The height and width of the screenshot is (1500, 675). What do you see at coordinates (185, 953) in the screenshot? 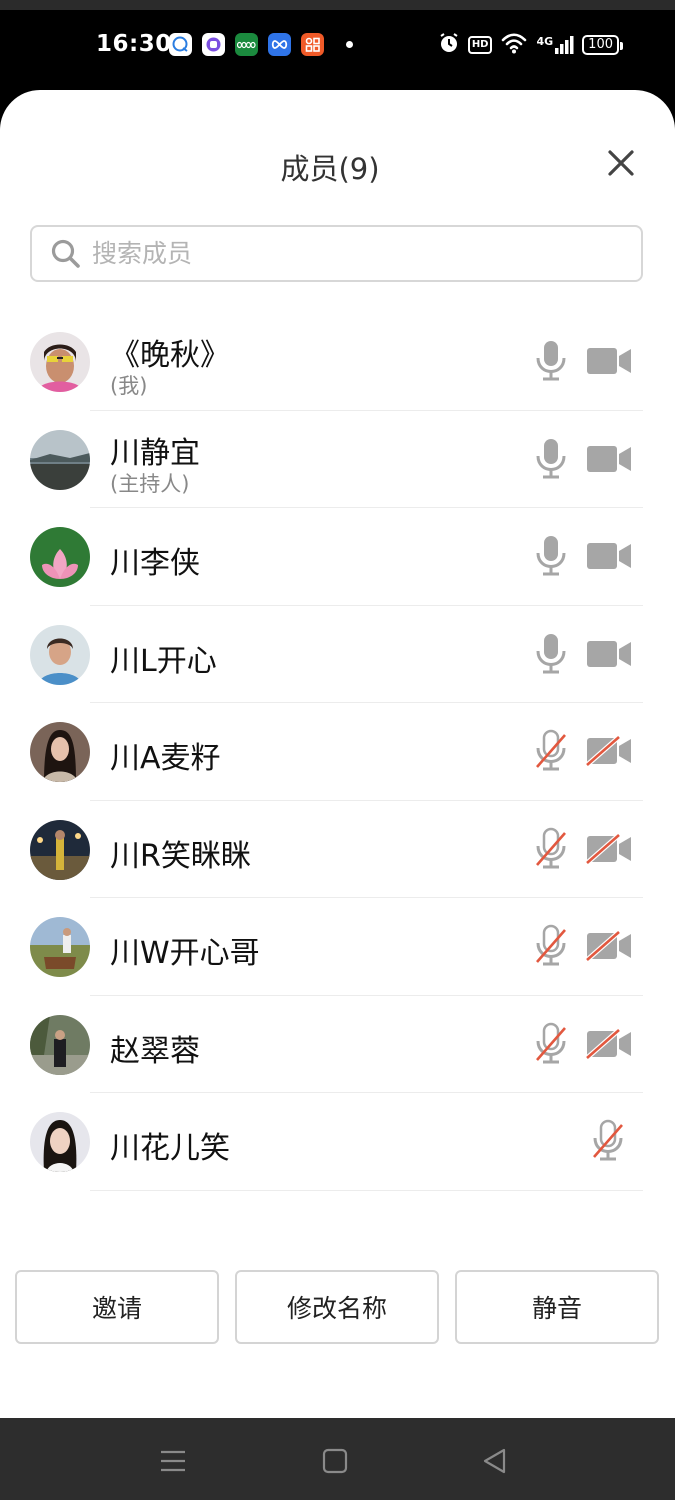
I see `member-name: 川W开心哥` at bounding box center [185, 953].